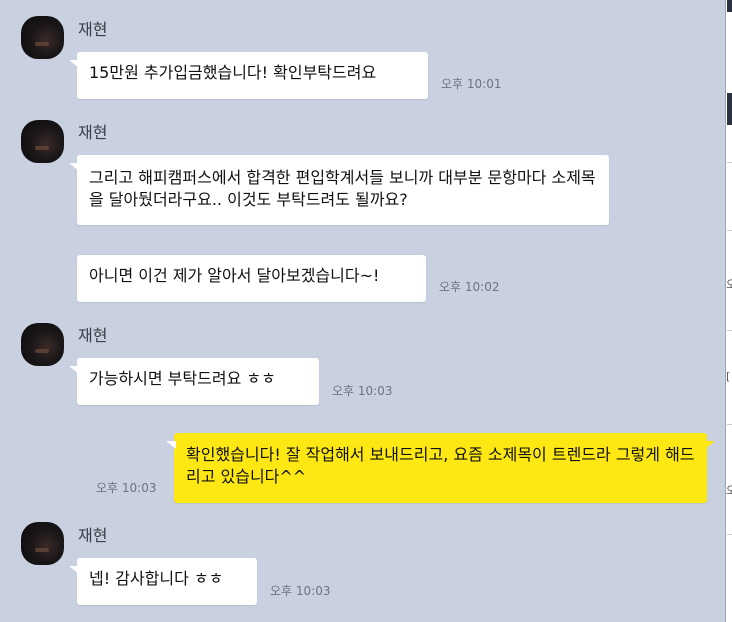 This screenshot has width=732, height=622. Describe the element at coordinates (251, 278) in the screenshot. I see `message-bubble: 아니면 이건 제가 알아서 달아보겠습니다~!` at that location.